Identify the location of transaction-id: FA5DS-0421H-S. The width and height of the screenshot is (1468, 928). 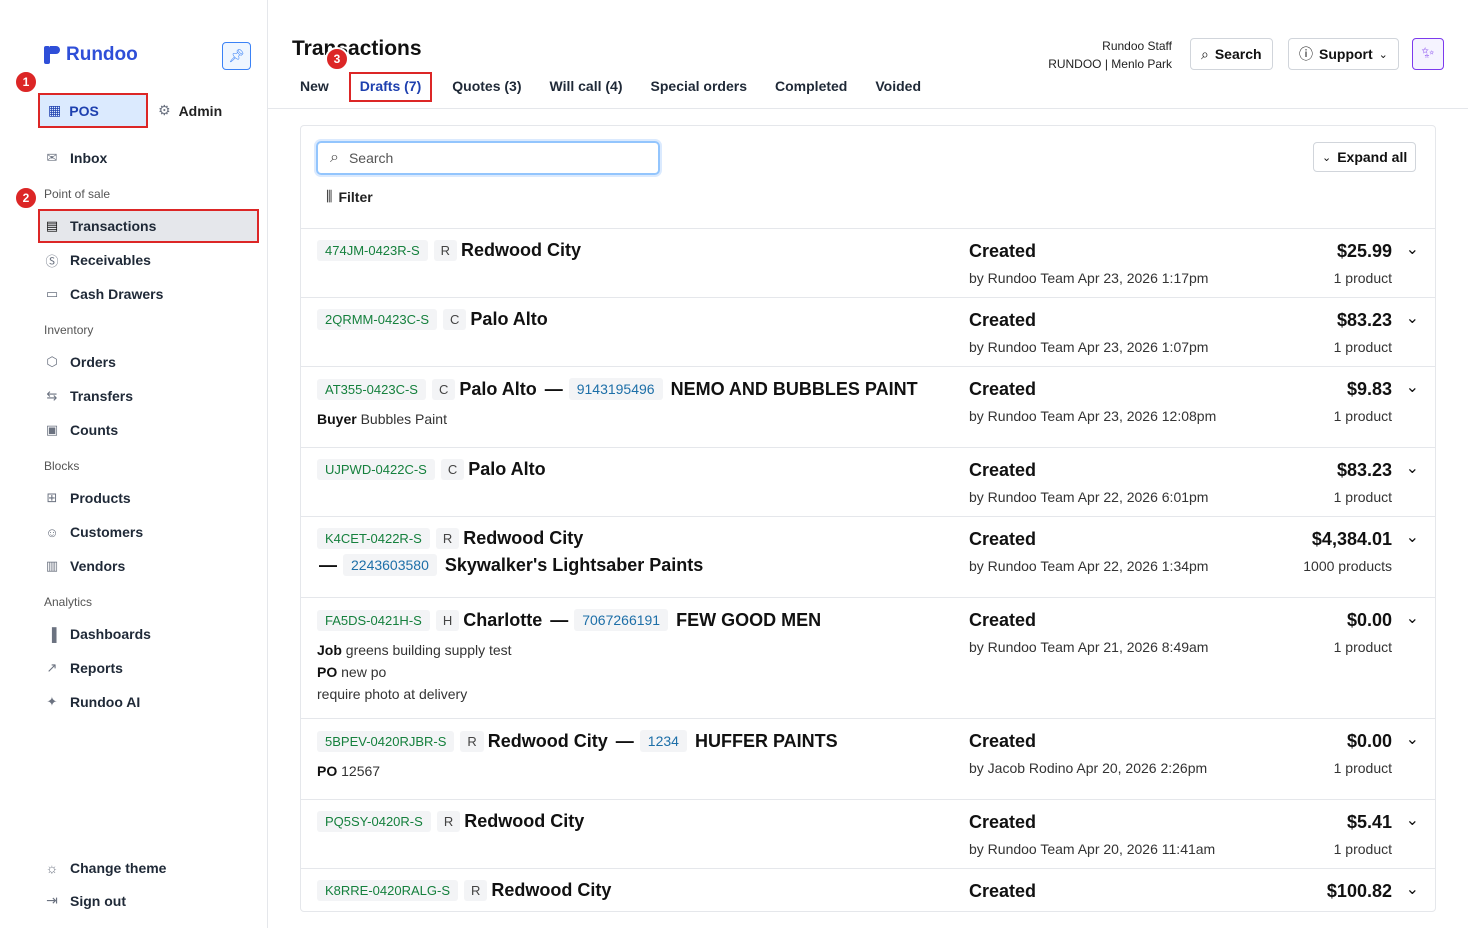
(373, 620).